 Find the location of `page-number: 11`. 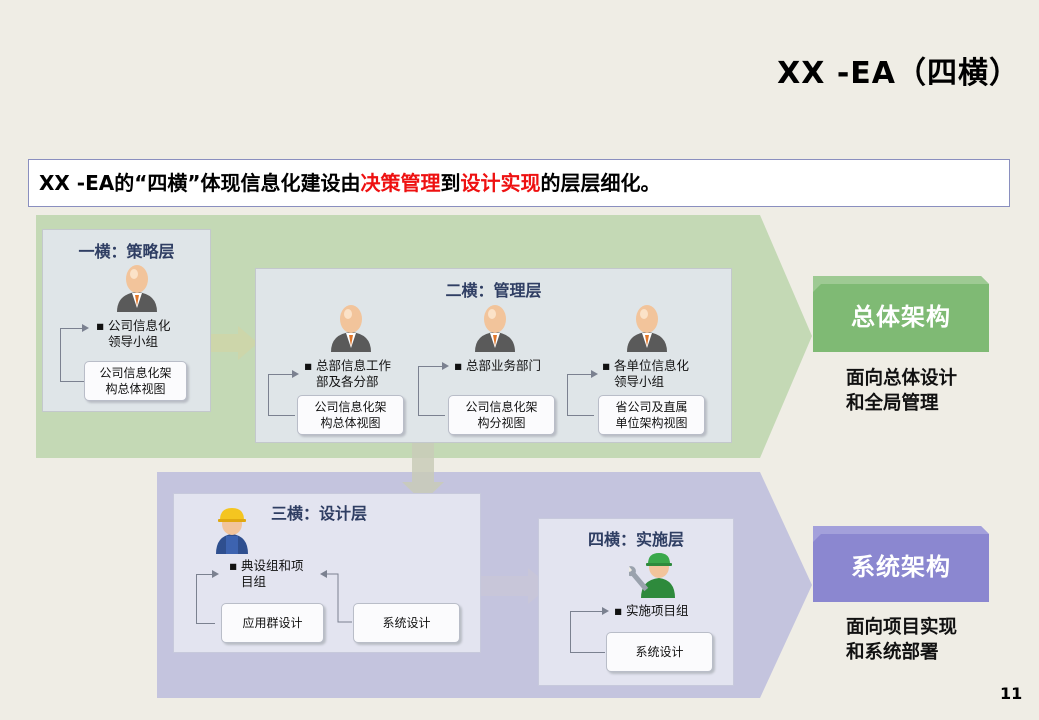

page-number: 11 is located at coordinates (1011, 693).